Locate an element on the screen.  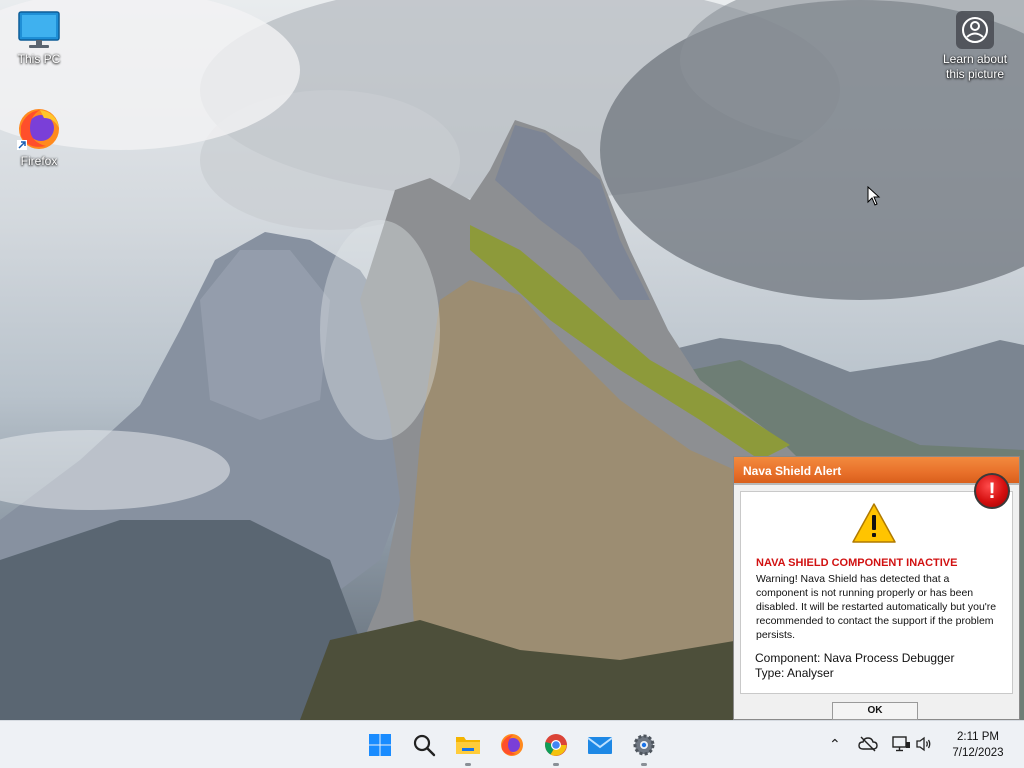
taskbar-mail is located at coordinates (600, 745).